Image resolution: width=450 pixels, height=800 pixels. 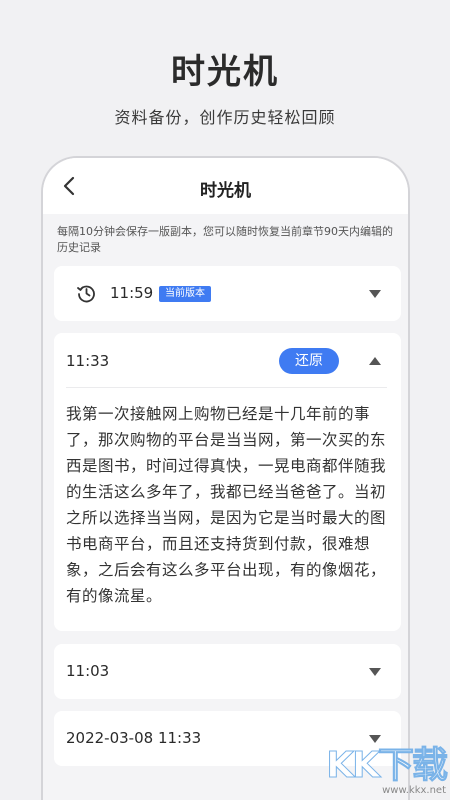 I want to click on watermark-url: www.kkx.net, so click(x=414, y=790).